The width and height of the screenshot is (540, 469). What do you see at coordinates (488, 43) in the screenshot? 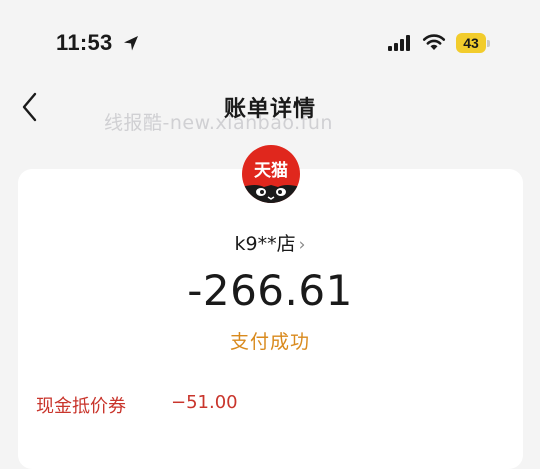
I see `battery-cap` at bounding box center [488, 43].